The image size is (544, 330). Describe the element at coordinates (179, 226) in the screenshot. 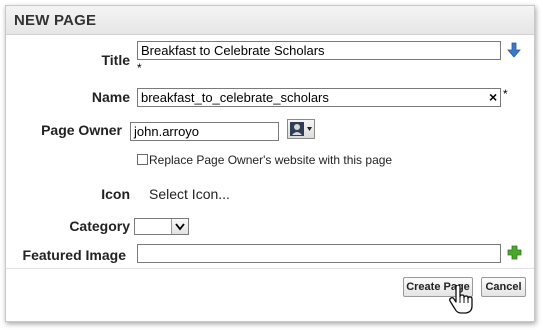

I see `chevron-down-icon` at that location.